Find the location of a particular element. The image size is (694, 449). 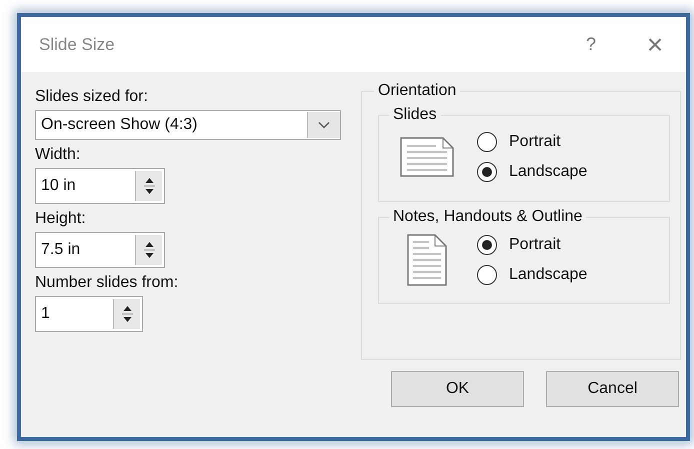

field-label: Slides sized for: is located at coordinates (92, 97).